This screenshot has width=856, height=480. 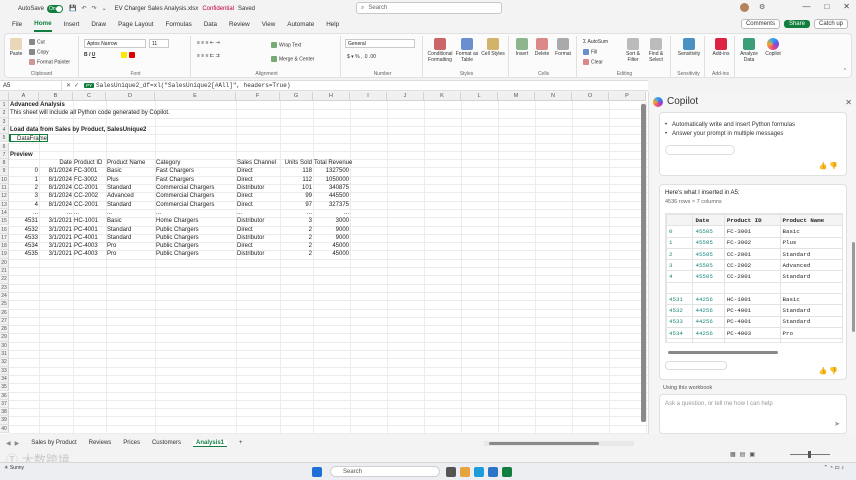 I want to click on autosave-toggle: AutoSave On, so click(x=41, y=8).